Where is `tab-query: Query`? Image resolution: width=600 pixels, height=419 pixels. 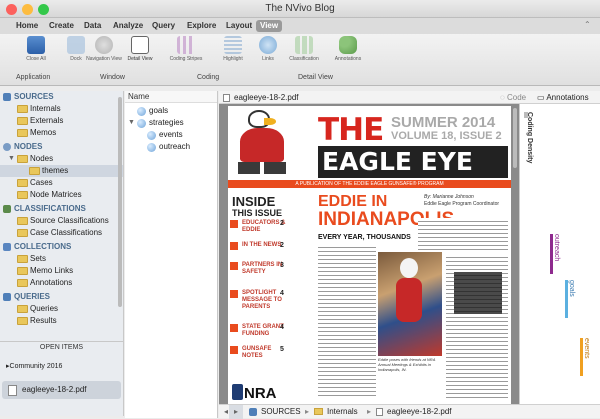
tab-query: Query is located at coordinates (163, 26).